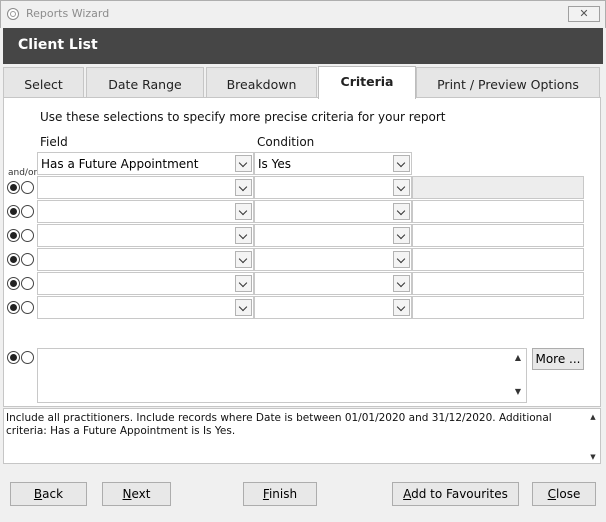 This screenshot has height=522, width=606. What do you see at coordinates (282, 375) in the screenshot?
I see `free-criteria-textarea` at bounding box center [282, 375].